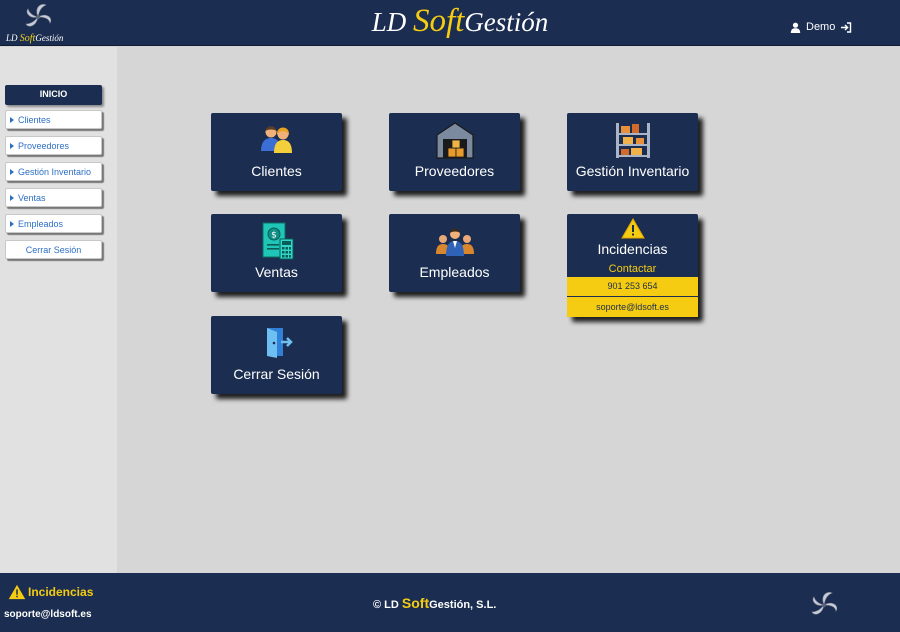  What do you see at coordinates (276, 374) in the screenshot?
I see `tile-label: Cerrar Sesión` at bounding box center [276, 374].